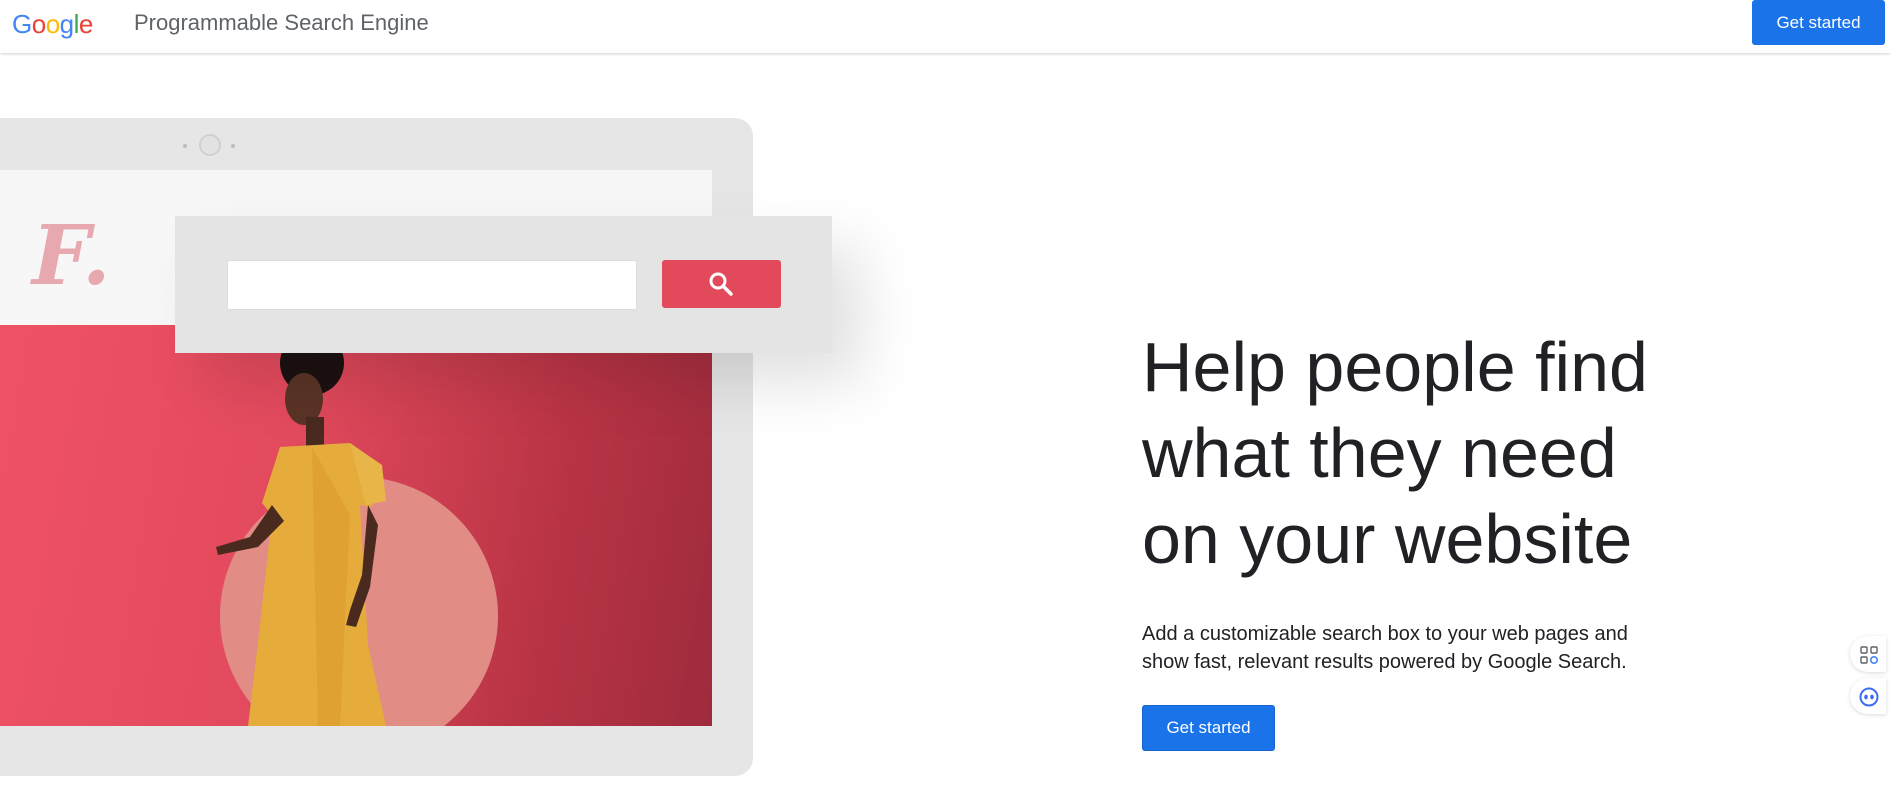 The image size is (1890, 793). What do you see at coordinates (301, 528) in the screenshot?
I see `woman-figure` at bounding box center [301, 528].